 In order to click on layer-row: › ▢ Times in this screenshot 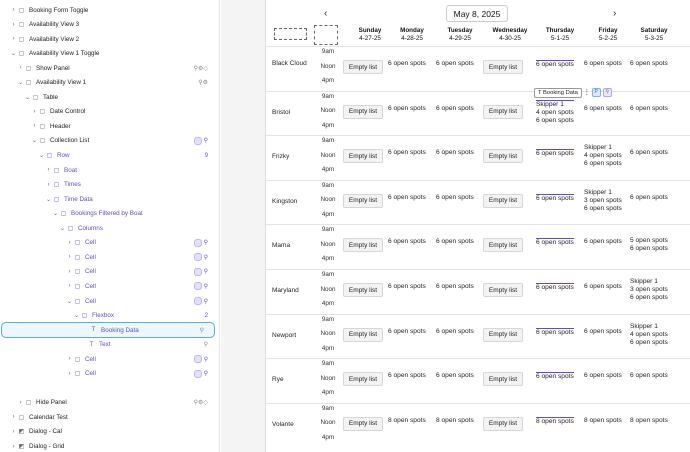, I will do `click(109, 185)`.